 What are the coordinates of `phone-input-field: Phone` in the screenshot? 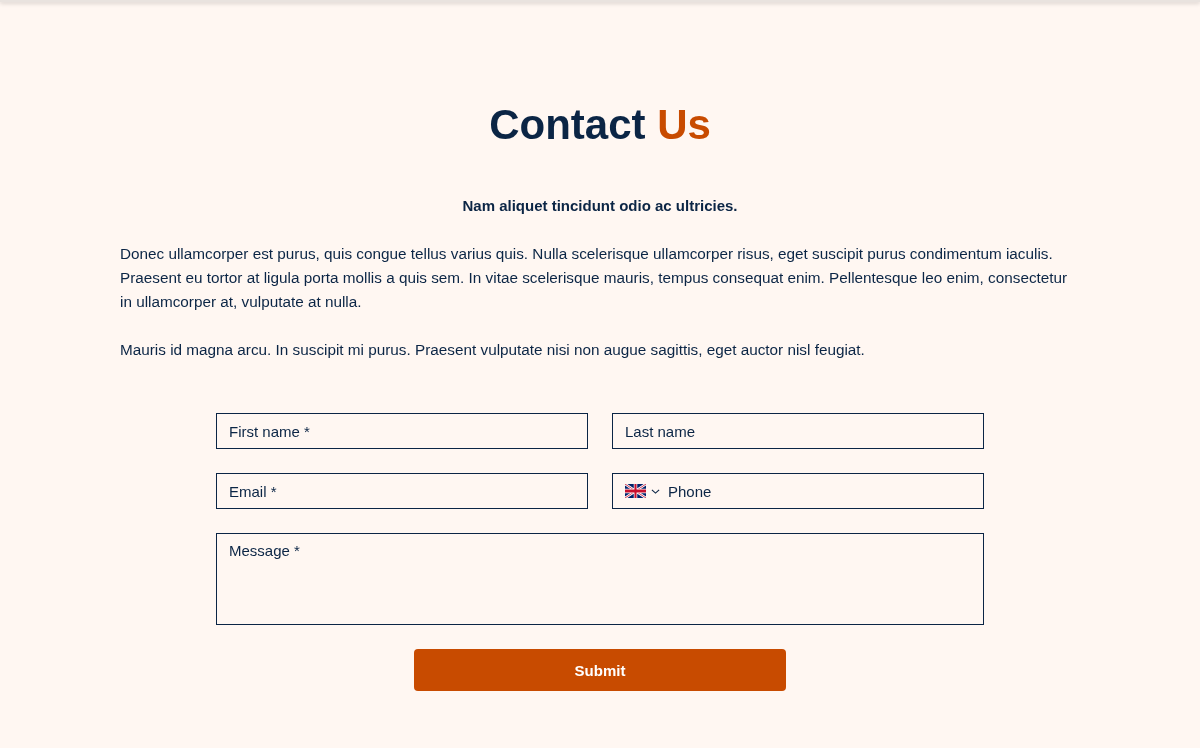 It's located at (798, 491).